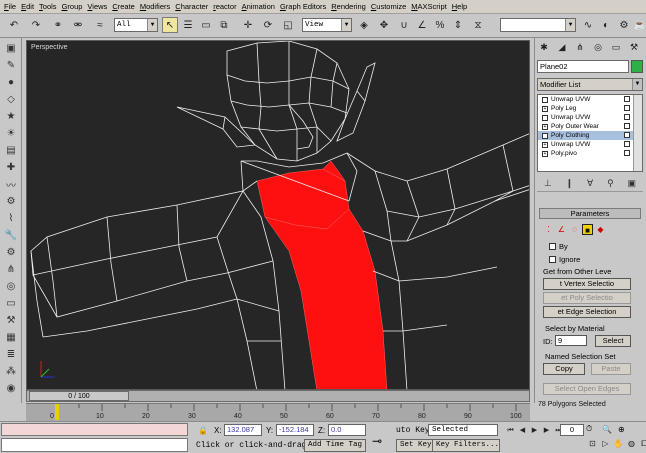 This screenshot has width=646, height=453. I want to click on select-link-icon: ⚭, so click(58, 25).